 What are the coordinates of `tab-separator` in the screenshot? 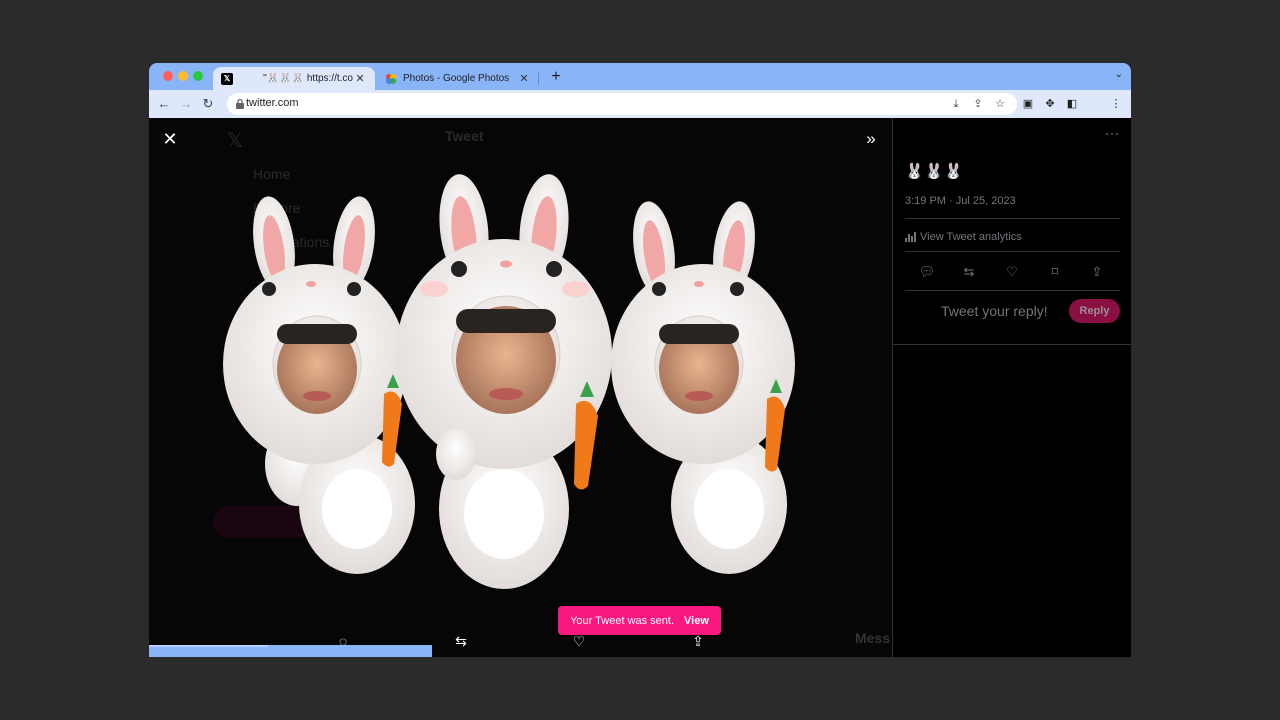 It's located at (538, 78).